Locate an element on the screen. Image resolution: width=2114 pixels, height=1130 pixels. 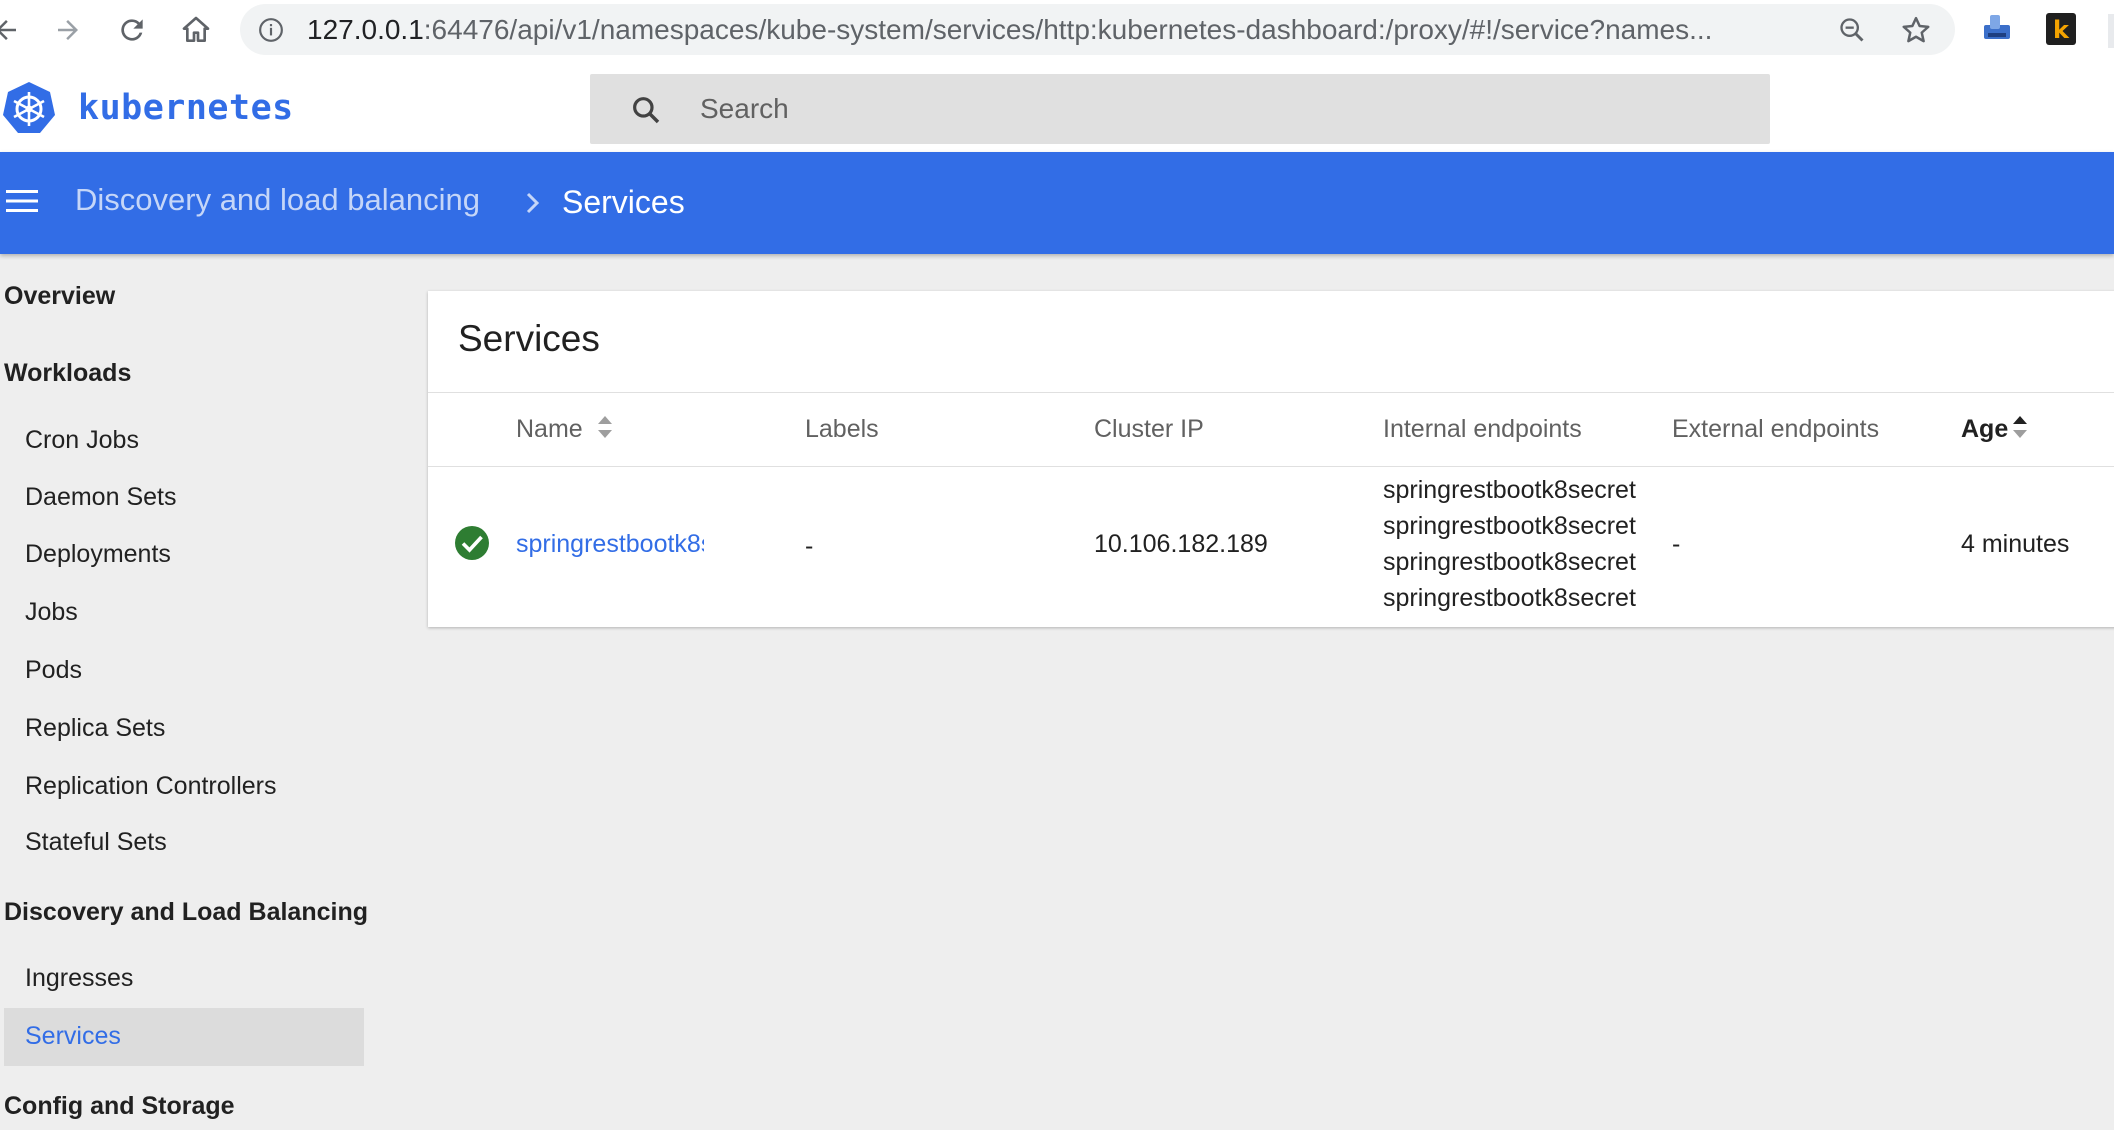
home-icon is located at coordinates (196, 30).